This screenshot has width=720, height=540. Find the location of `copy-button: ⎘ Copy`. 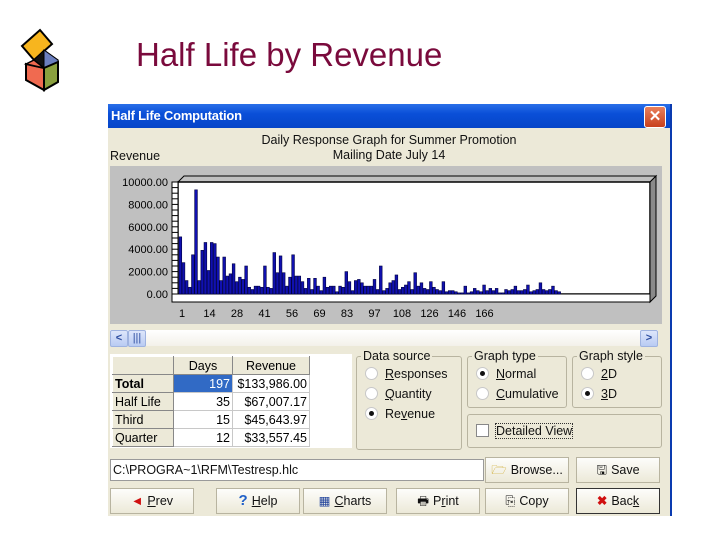

copy-button: ⎘ Copy is located at coordinates (527, 501).